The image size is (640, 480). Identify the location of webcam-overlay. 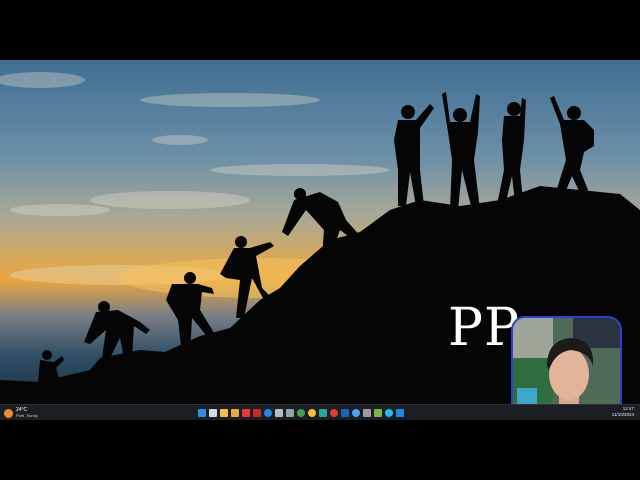
(566, 360).